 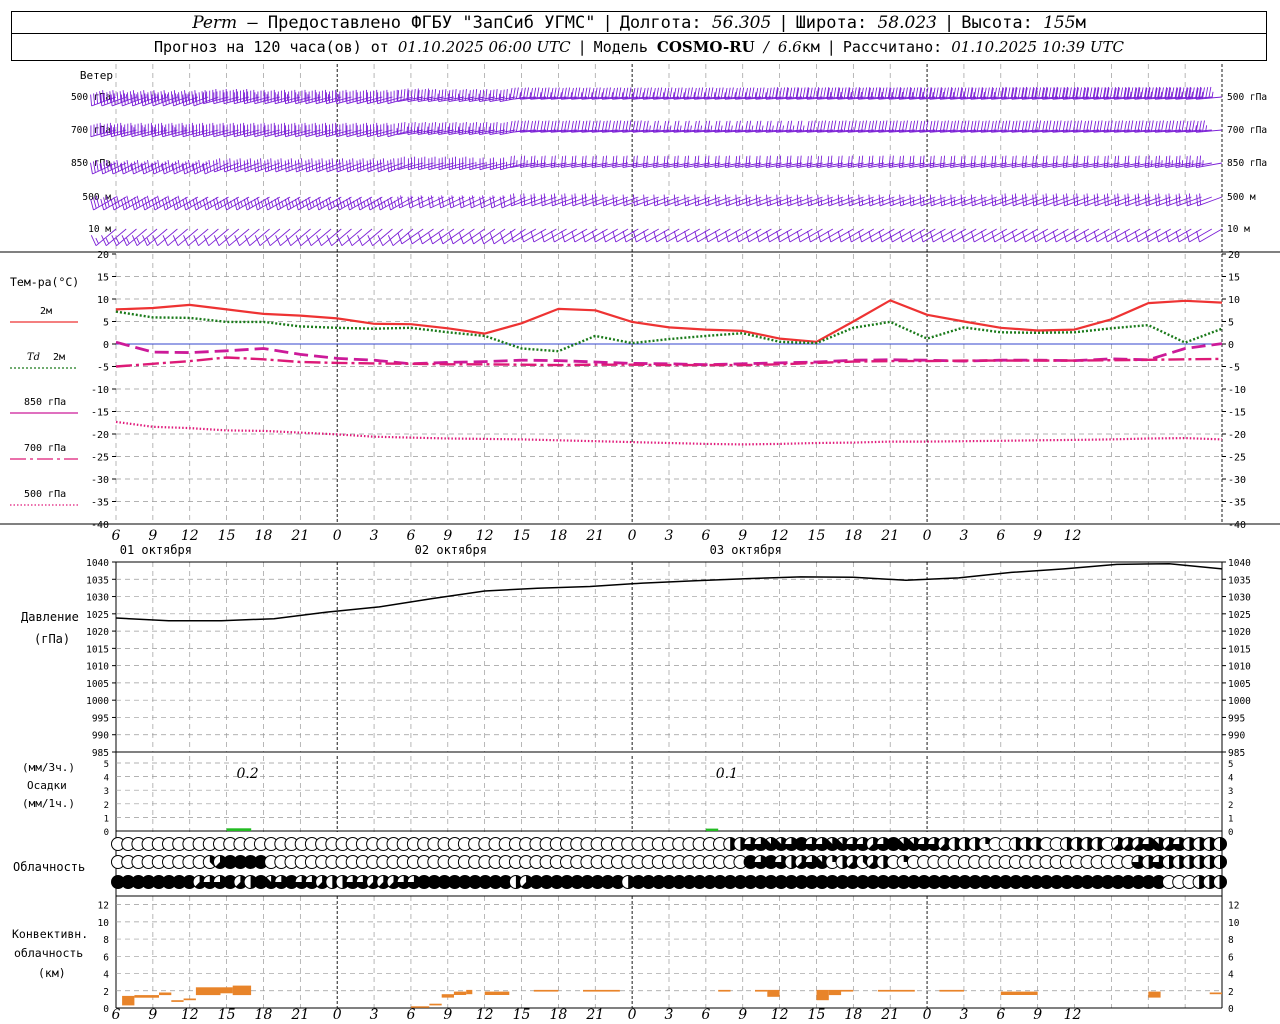 What do you see at coordinates (152, 536) in the screenshot?
I see `x-tick-label: 9` at bounding box center [152, 536].